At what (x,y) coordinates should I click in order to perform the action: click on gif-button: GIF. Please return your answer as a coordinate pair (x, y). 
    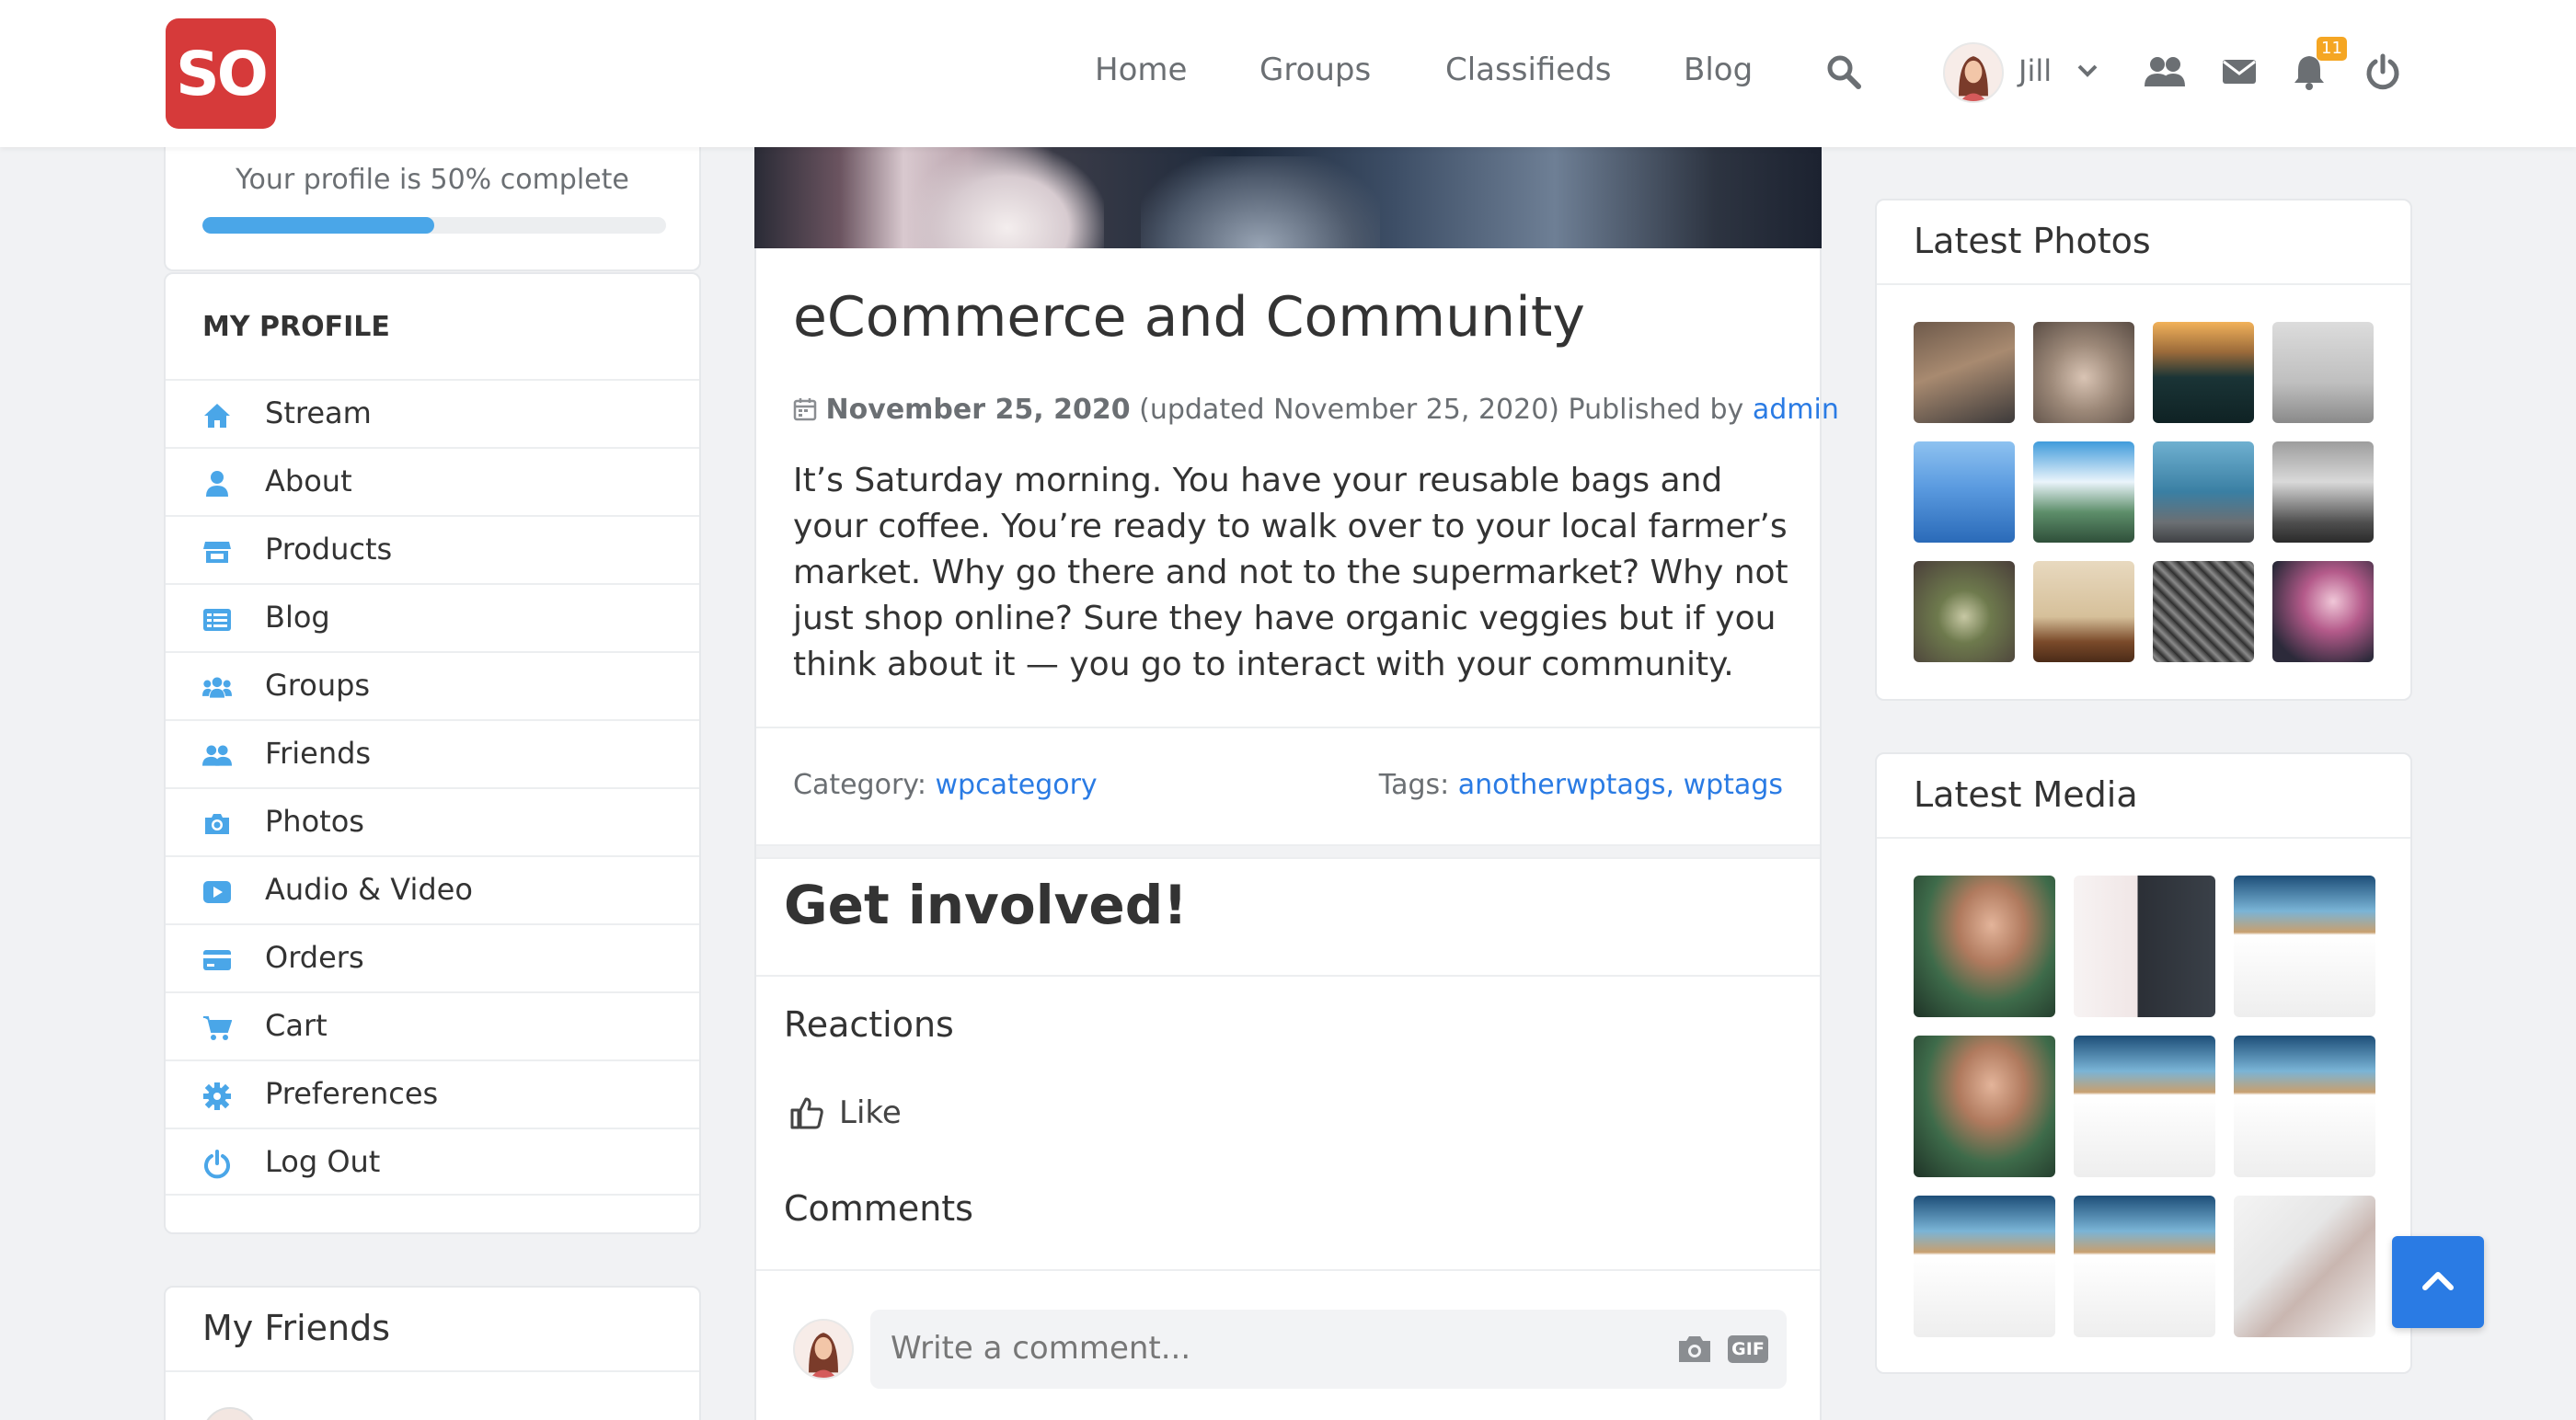
    Looking at the image, I should click on (1748, 1349).